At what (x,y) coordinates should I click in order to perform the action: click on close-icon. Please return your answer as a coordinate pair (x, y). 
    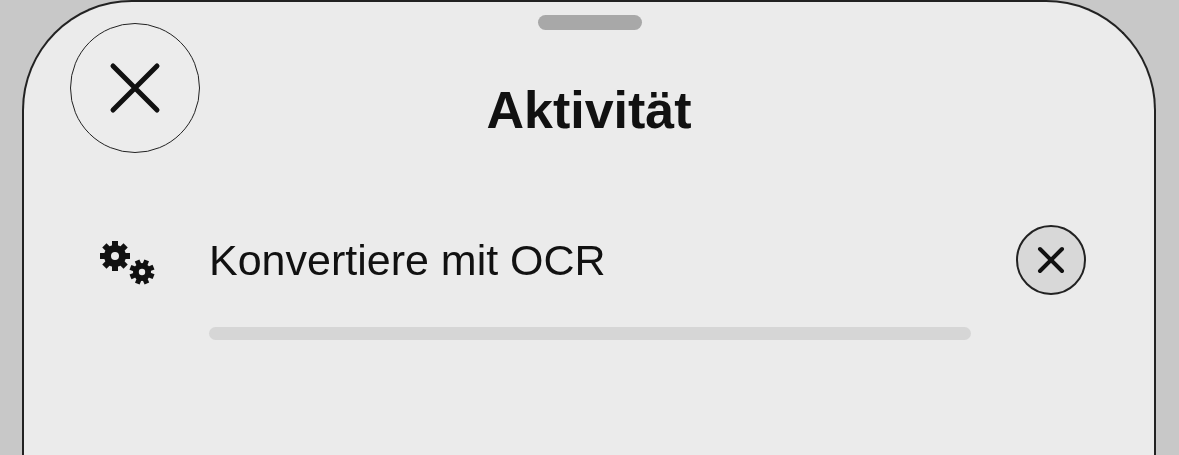
    Looking at the image, I should click on (1051, 260).